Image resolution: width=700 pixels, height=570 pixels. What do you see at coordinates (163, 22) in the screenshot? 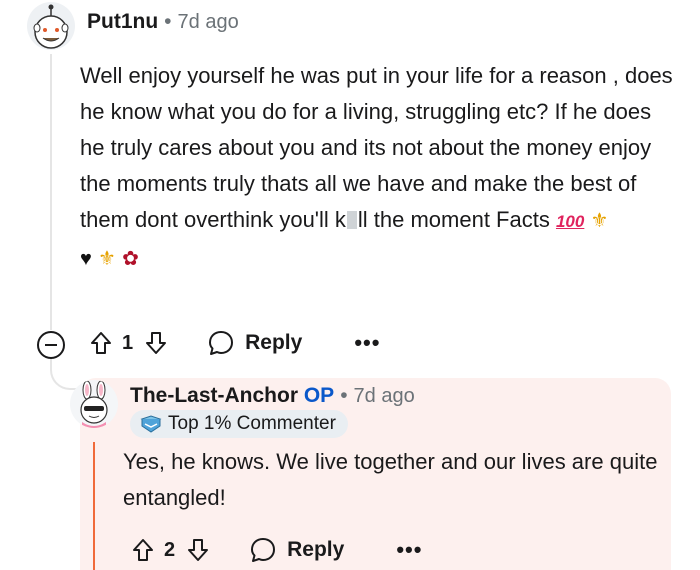
I see `comment-author: Put1nu • 7d ago` at bounding box center [163, 22].